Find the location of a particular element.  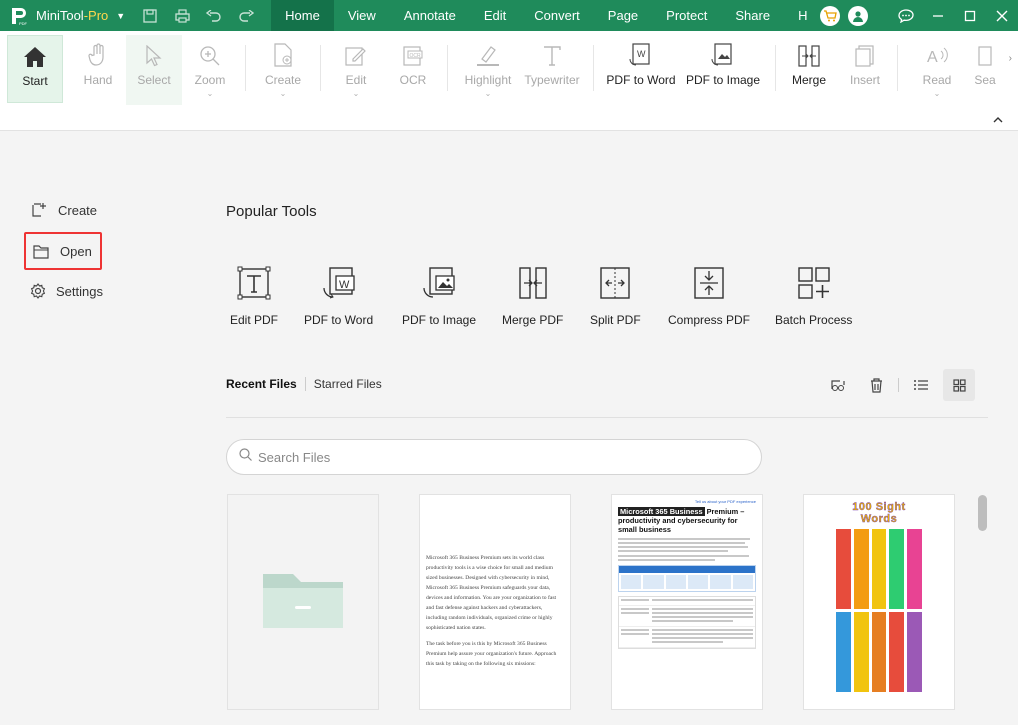

highlight-dropdown-icon: ⌄ is located at coordinates (488, 93).